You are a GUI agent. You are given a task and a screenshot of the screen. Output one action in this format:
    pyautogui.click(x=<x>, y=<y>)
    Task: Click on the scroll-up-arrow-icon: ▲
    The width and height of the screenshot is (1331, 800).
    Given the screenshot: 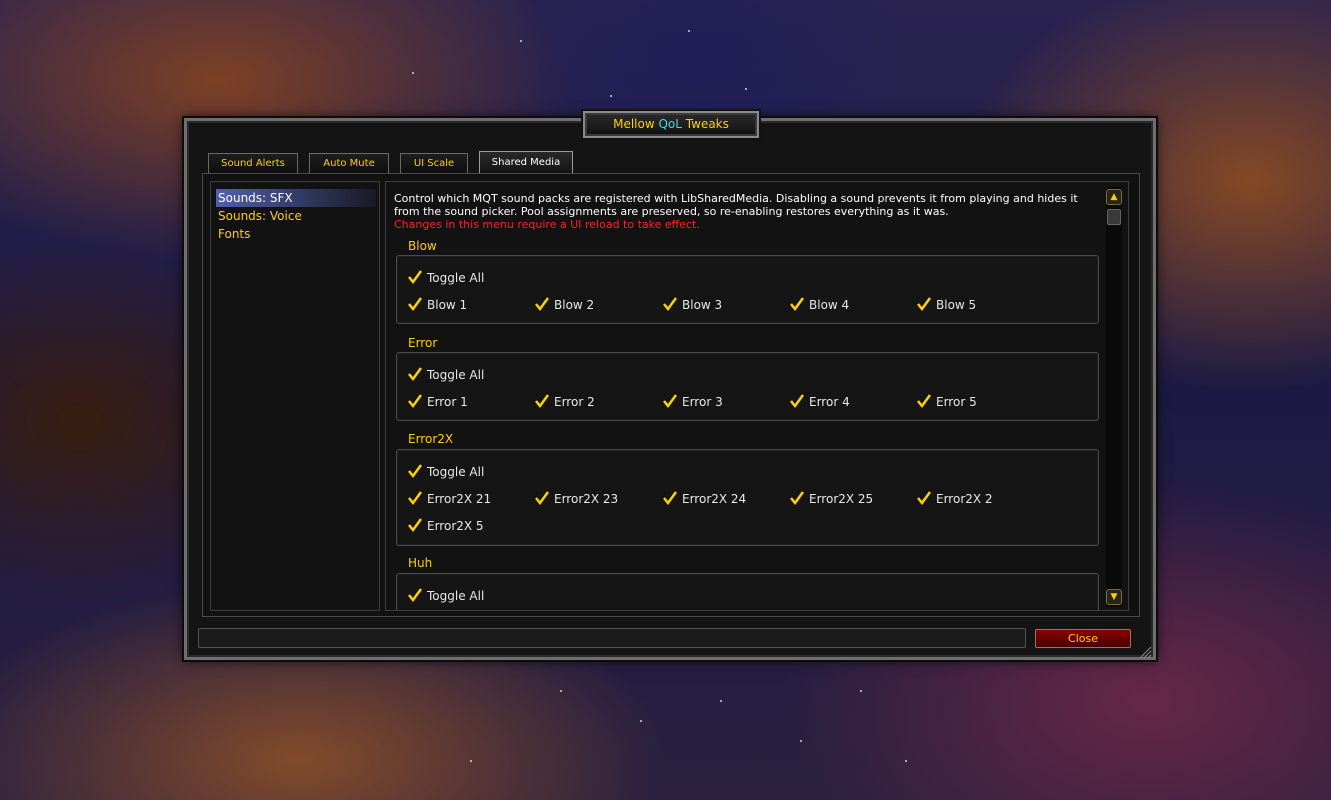 What is the action you would take?
    pyautogui.click(x=1114, y=197)
    